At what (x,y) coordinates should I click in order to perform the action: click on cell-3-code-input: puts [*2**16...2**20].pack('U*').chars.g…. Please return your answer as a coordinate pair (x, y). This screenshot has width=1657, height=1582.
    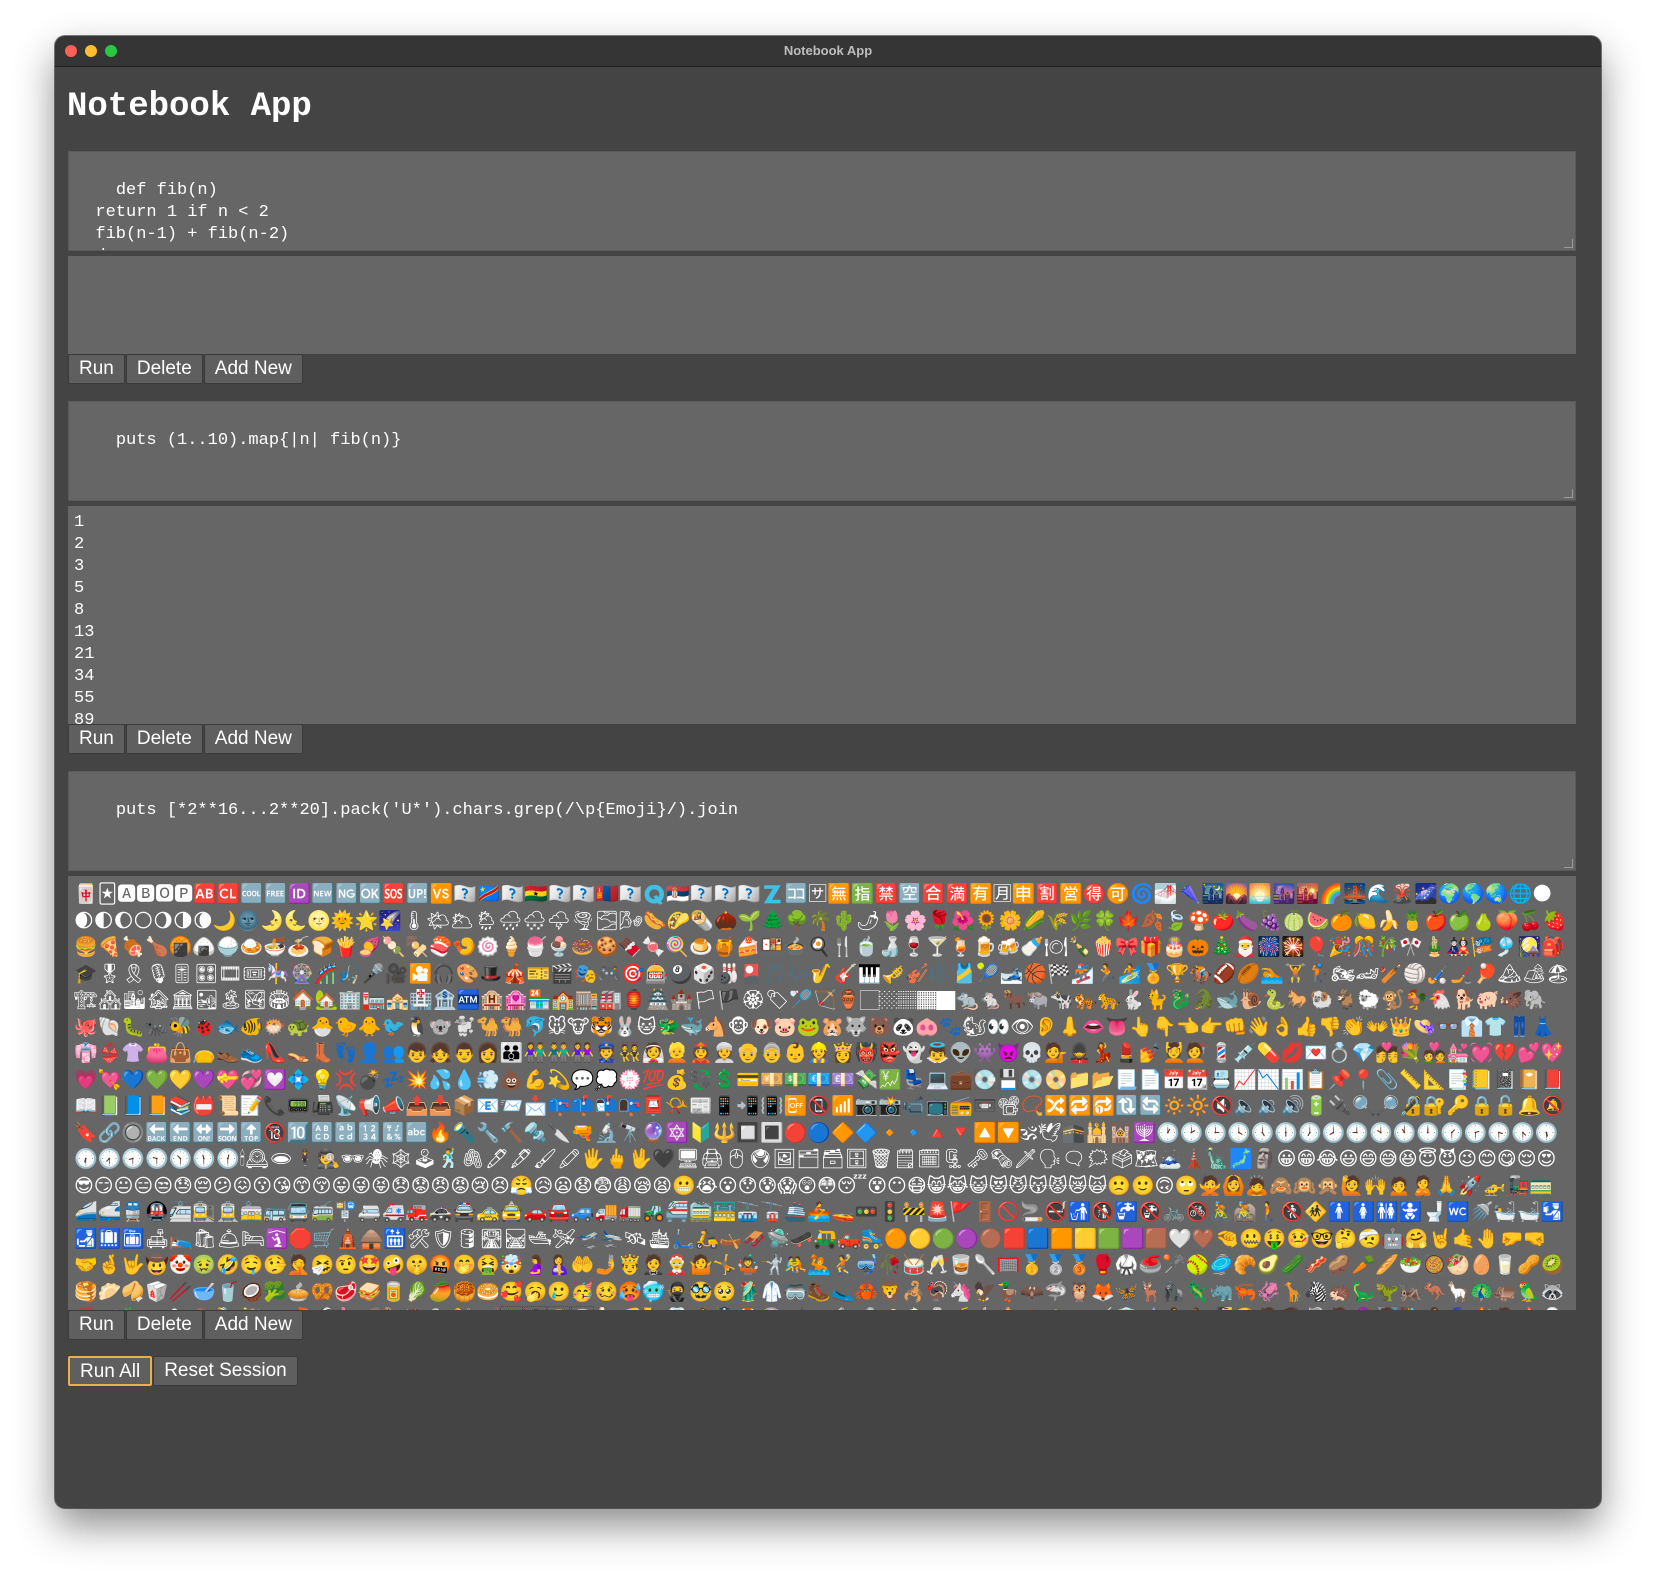
    Looking at the image, I should click on (822, 821).